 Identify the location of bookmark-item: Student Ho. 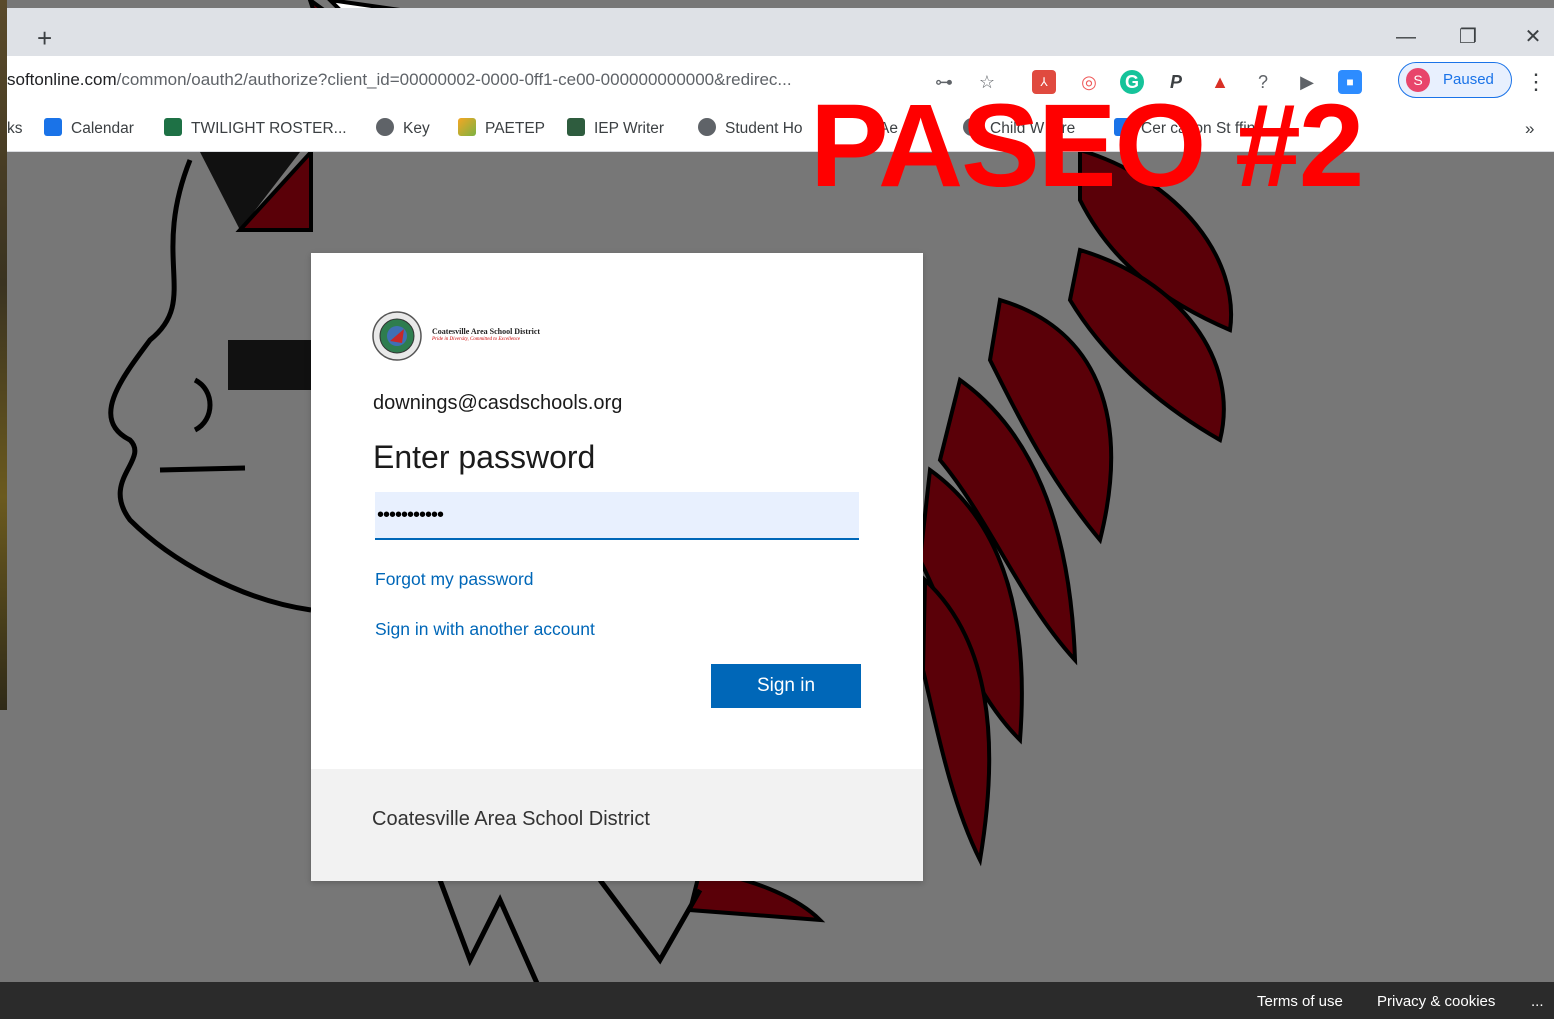
(750, 129).